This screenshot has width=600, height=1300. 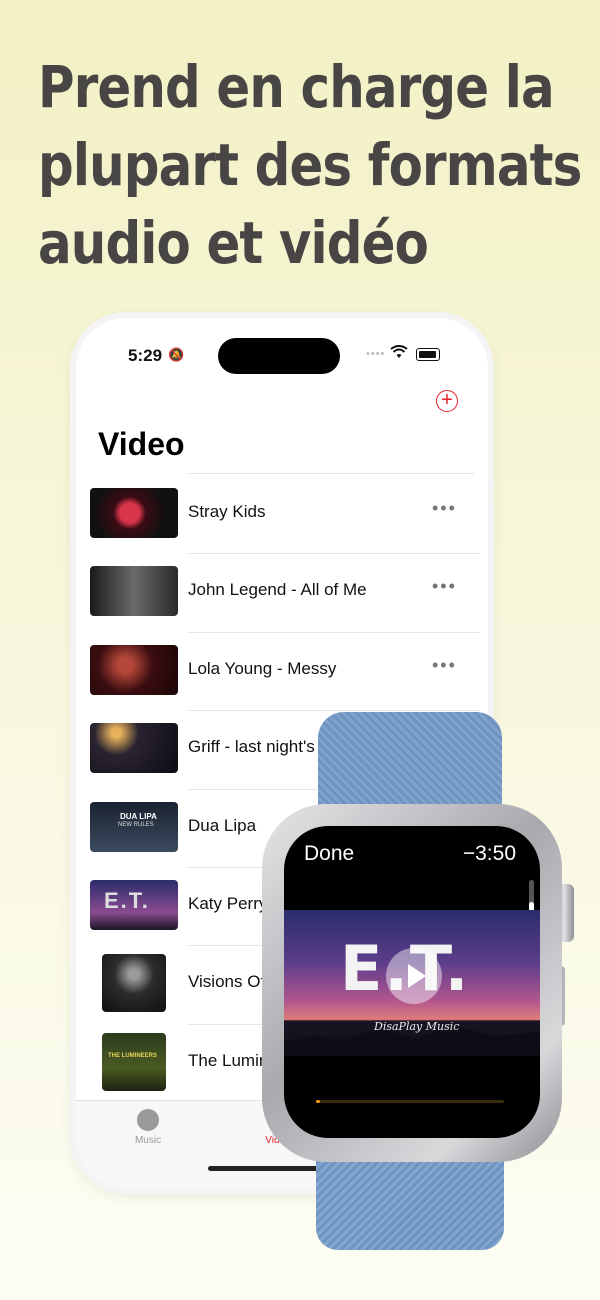 What do you see at coordinates (331, 473) in the screenshot?
I see `divider` at bounding box center [331, 473].